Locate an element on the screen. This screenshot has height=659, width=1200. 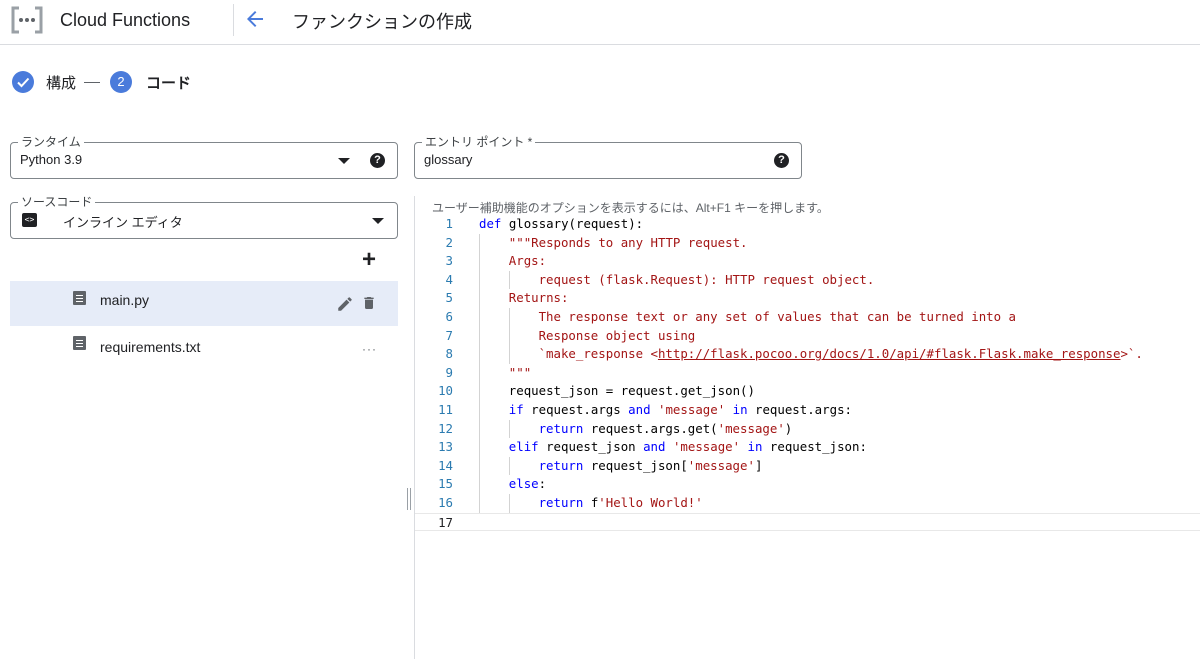
code-text: request_json = request.get_json() is located at coordinates (632, 391).